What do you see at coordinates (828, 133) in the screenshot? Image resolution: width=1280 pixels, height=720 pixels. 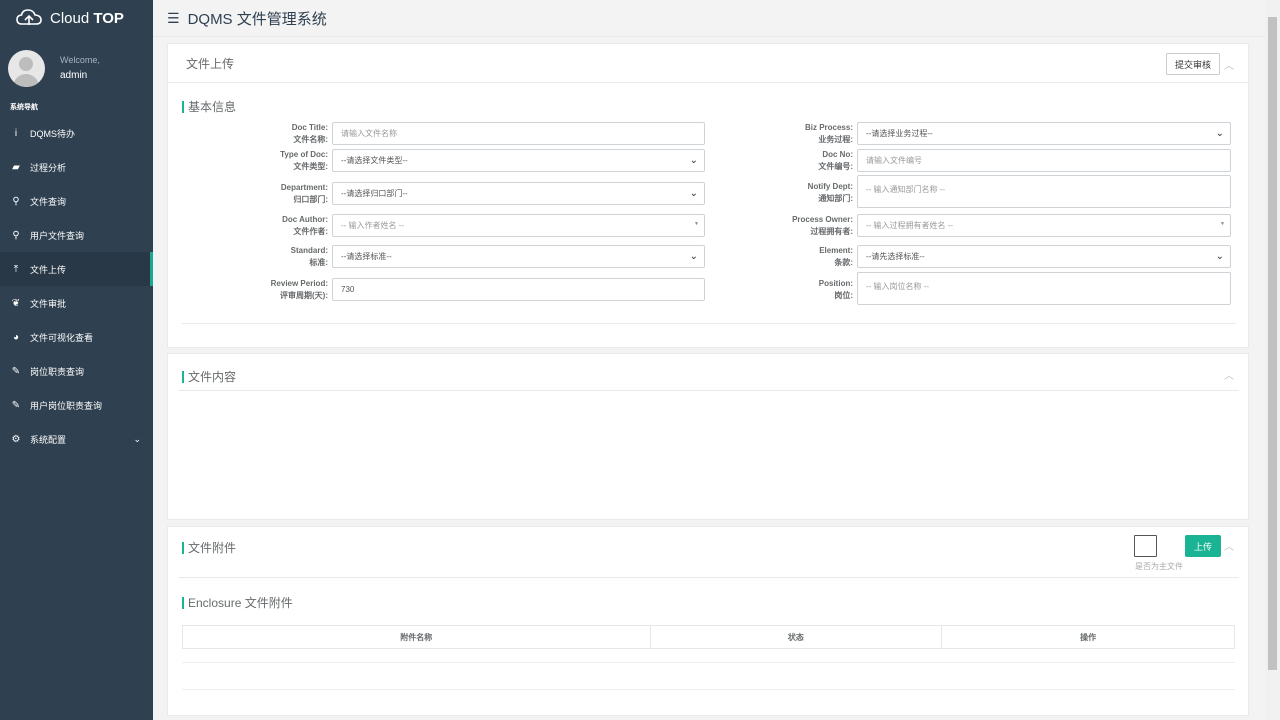 I see `biz-process-label: Biz Process: 业务过程:` at bounding box center [828, 133].